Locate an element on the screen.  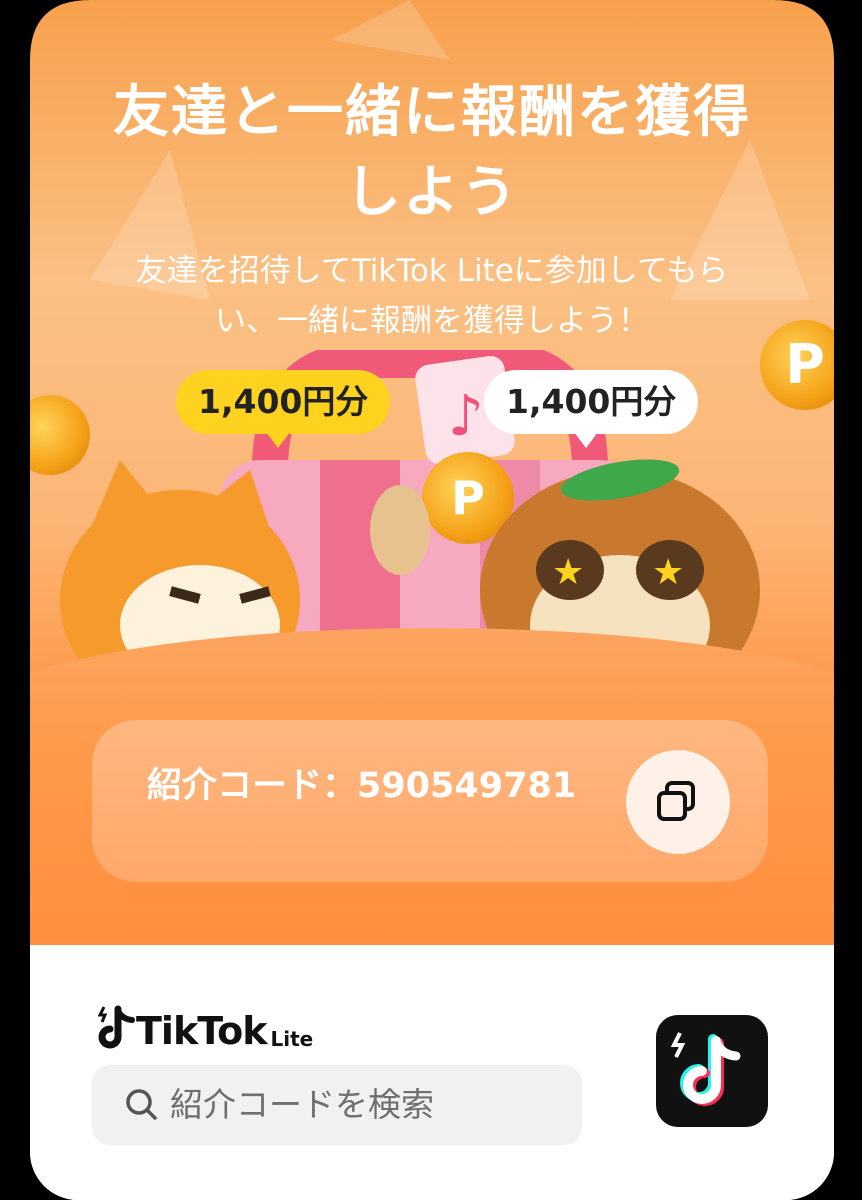
brand-suffix: Lite is located at coordinates (292, 1039).